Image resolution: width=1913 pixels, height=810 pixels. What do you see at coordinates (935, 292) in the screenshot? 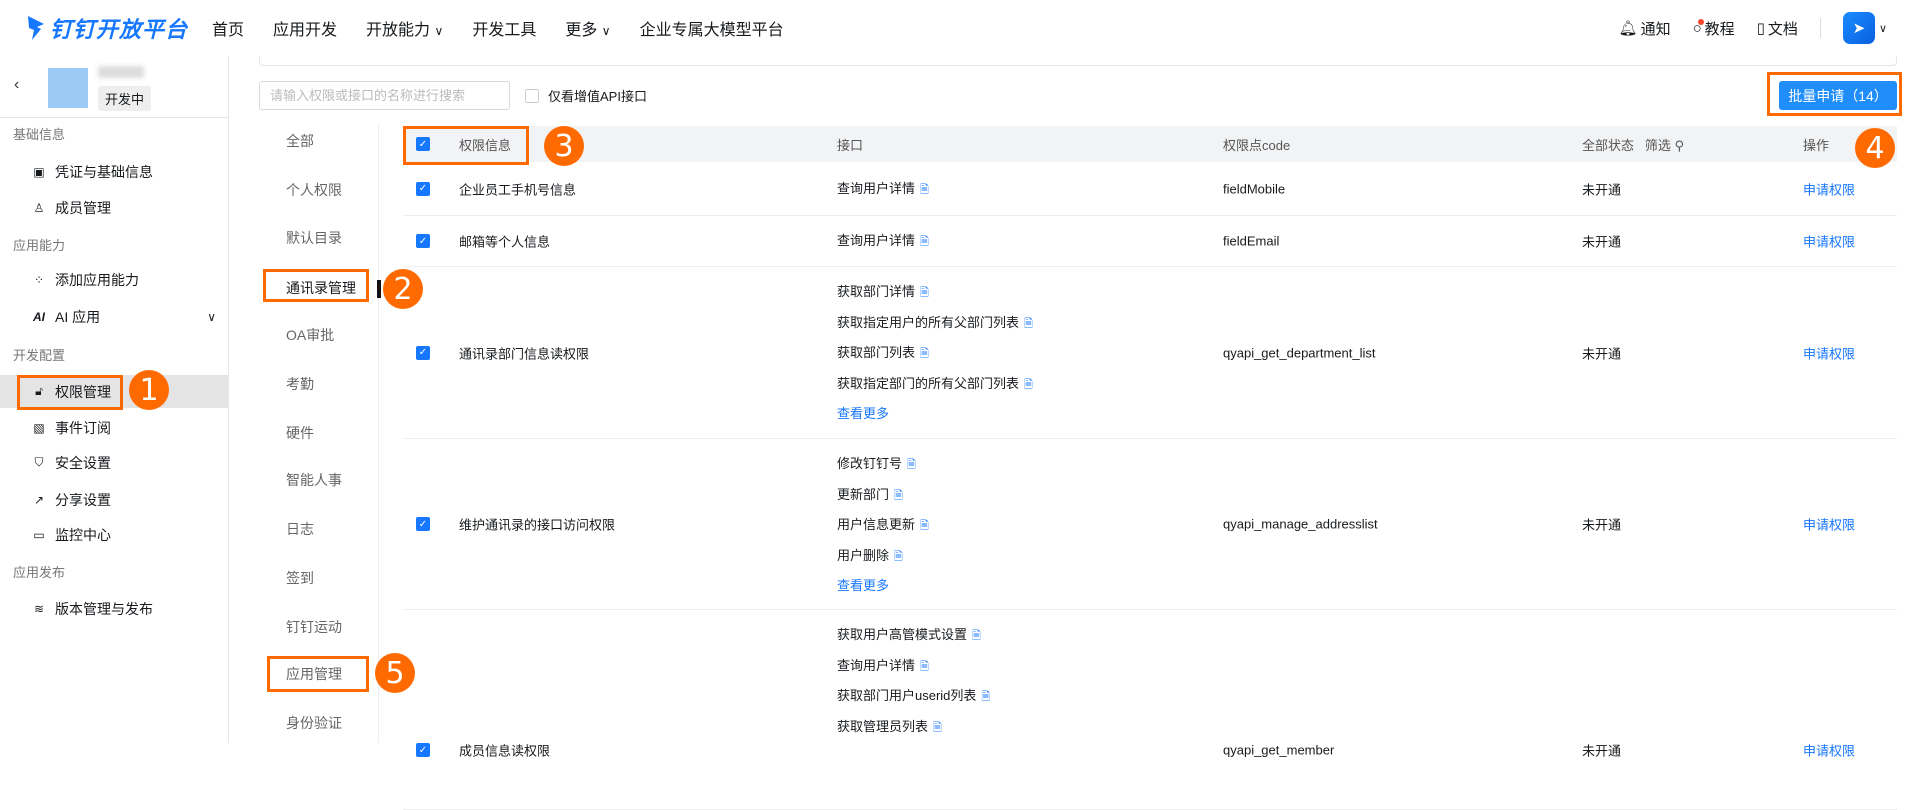
I see `api-item: 获取部门详情 🗎︎` at bounding box center [935, 292].